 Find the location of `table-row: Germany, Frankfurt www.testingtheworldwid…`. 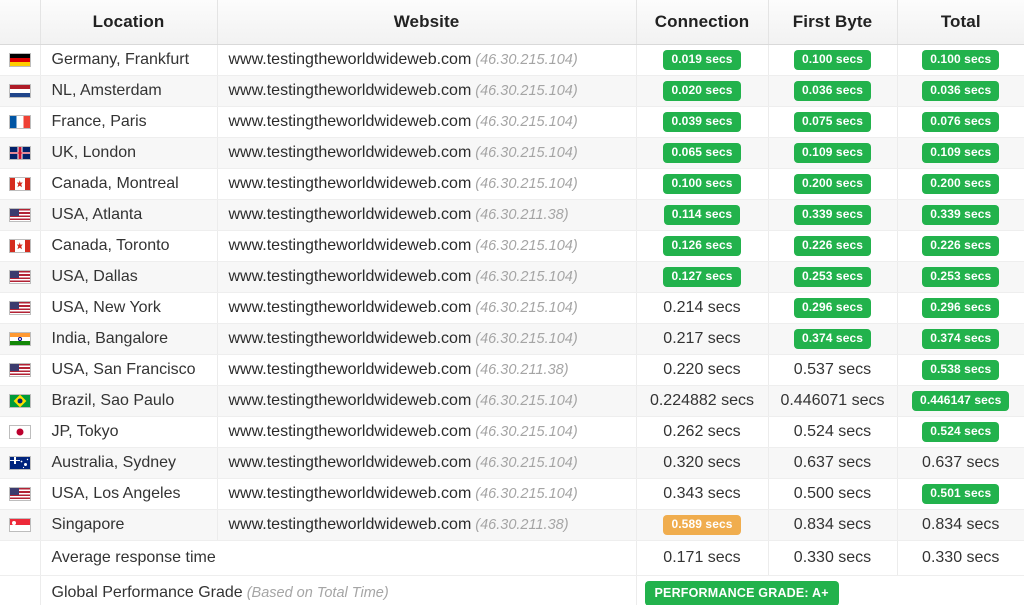

table-row: Germany, Frankfurt www.testingtheworldwid… is located at coordinates (512, 60).